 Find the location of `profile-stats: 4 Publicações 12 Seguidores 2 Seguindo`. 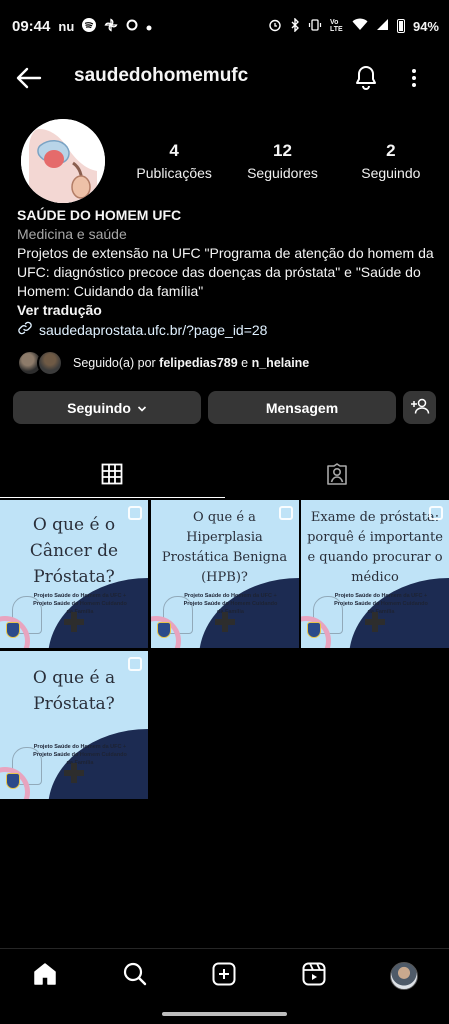

profile-stats: 4 Publicações 12 Seguidores 2 Seguindo is located at coordinates (282, 161).